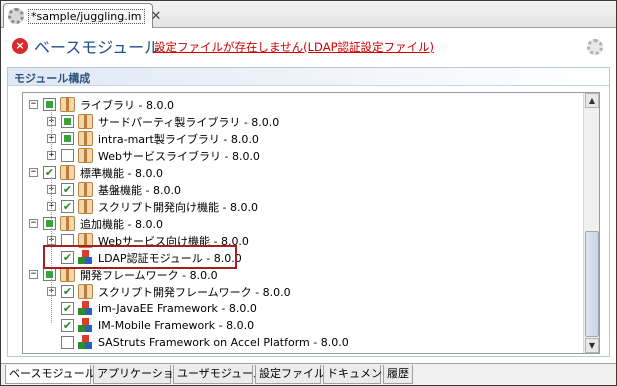 The image size is (617, 386). Describe the element at coordinates (178, 207) in the screenshot. I see `tree-node-label: スクリプト開発向け機能 - 8.0.0` at that location.